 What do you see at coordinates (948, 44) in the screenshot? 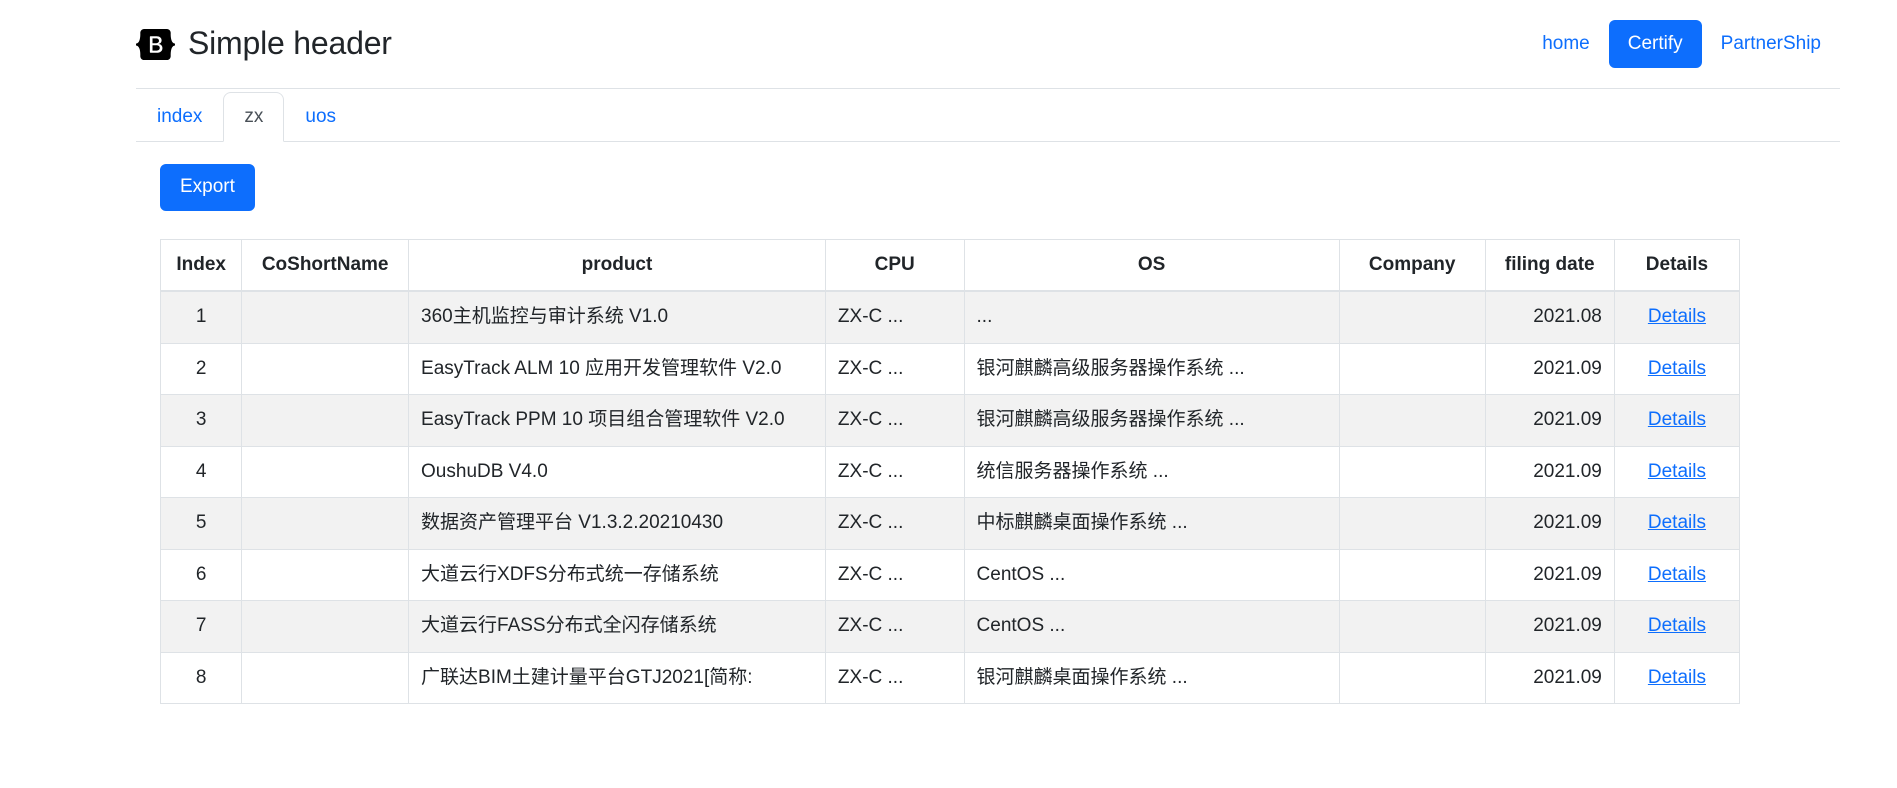
I see `site-header: Simple header home Certify PartnerShip` at bounding box center [948, 44].